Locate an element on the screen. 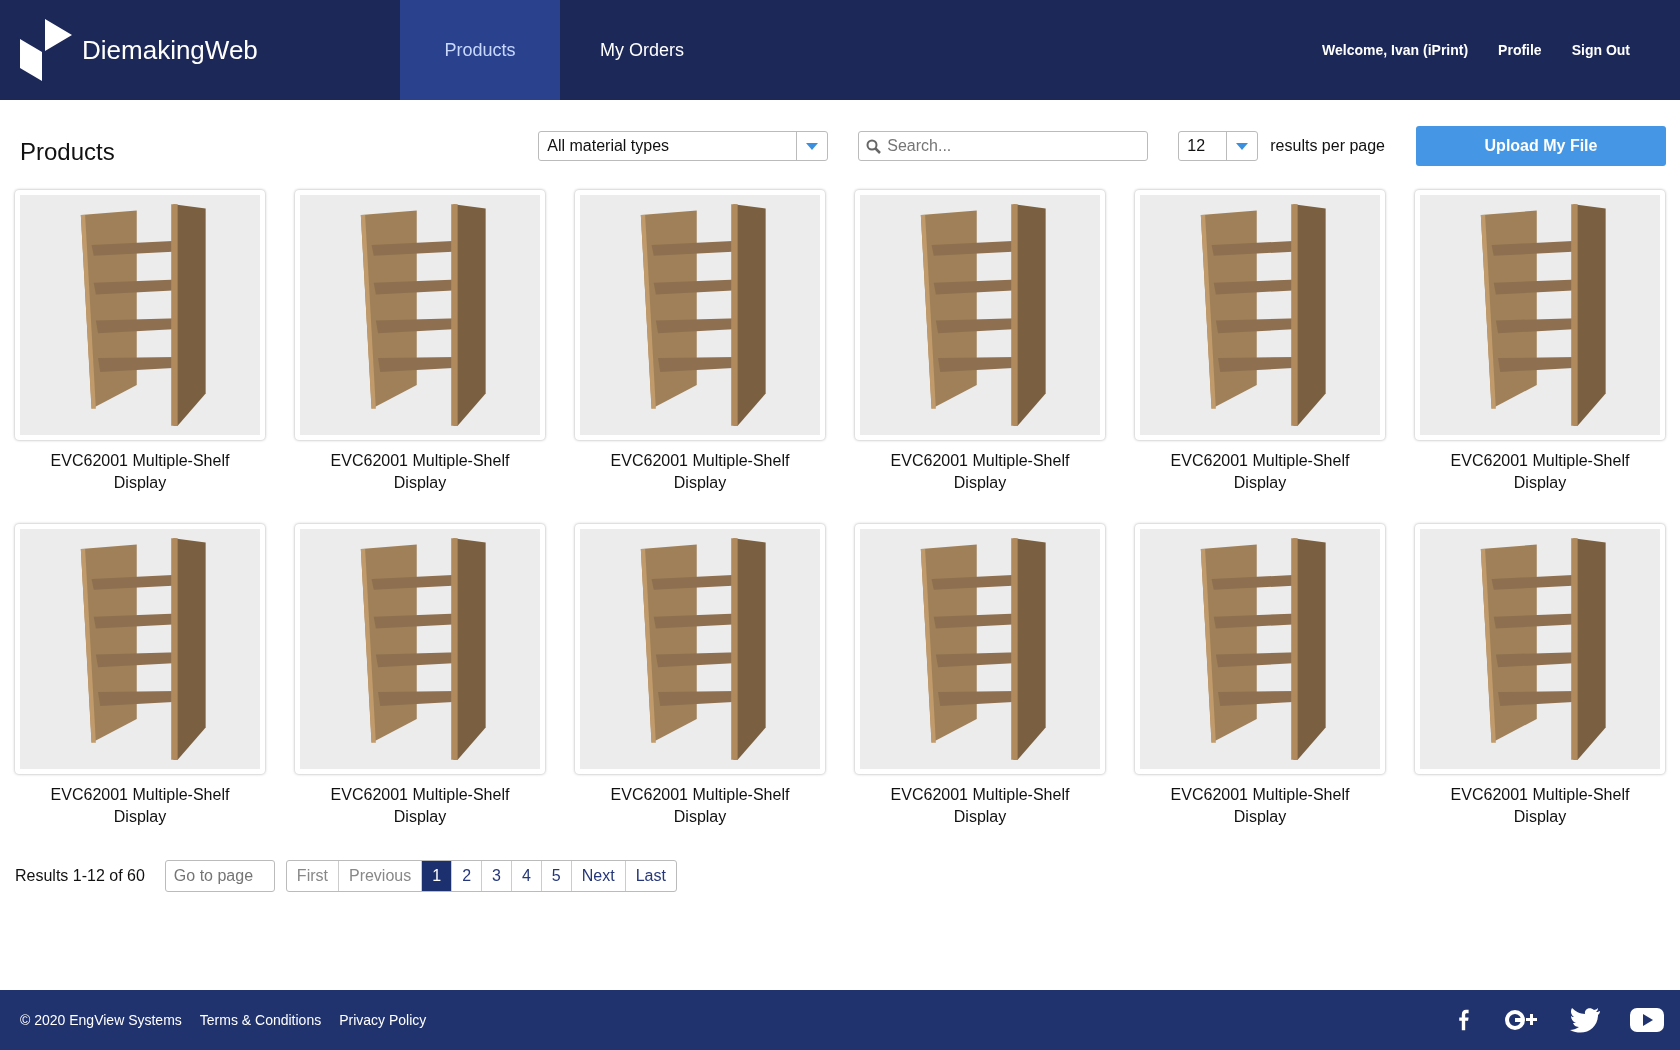 The height and width of the screenshot is (1050, 1680). results-count: Results 1-12 of 60 is located at coordinates (80, 876).